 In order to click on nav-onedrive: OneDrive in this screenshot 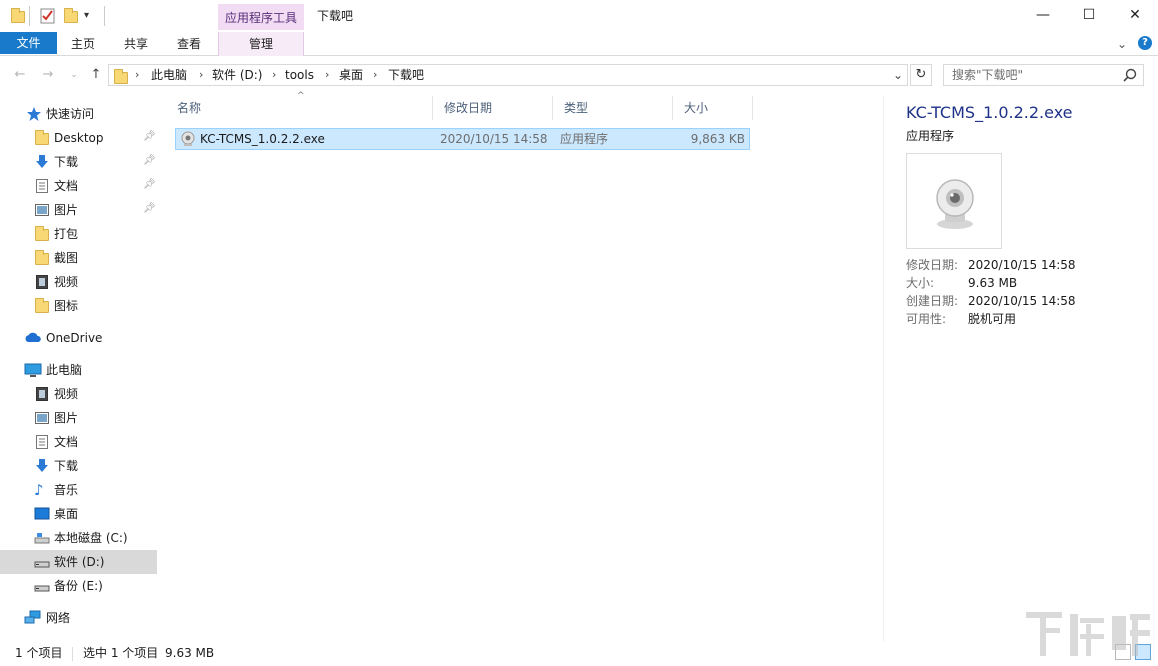, I will do `click(78, 338)`.